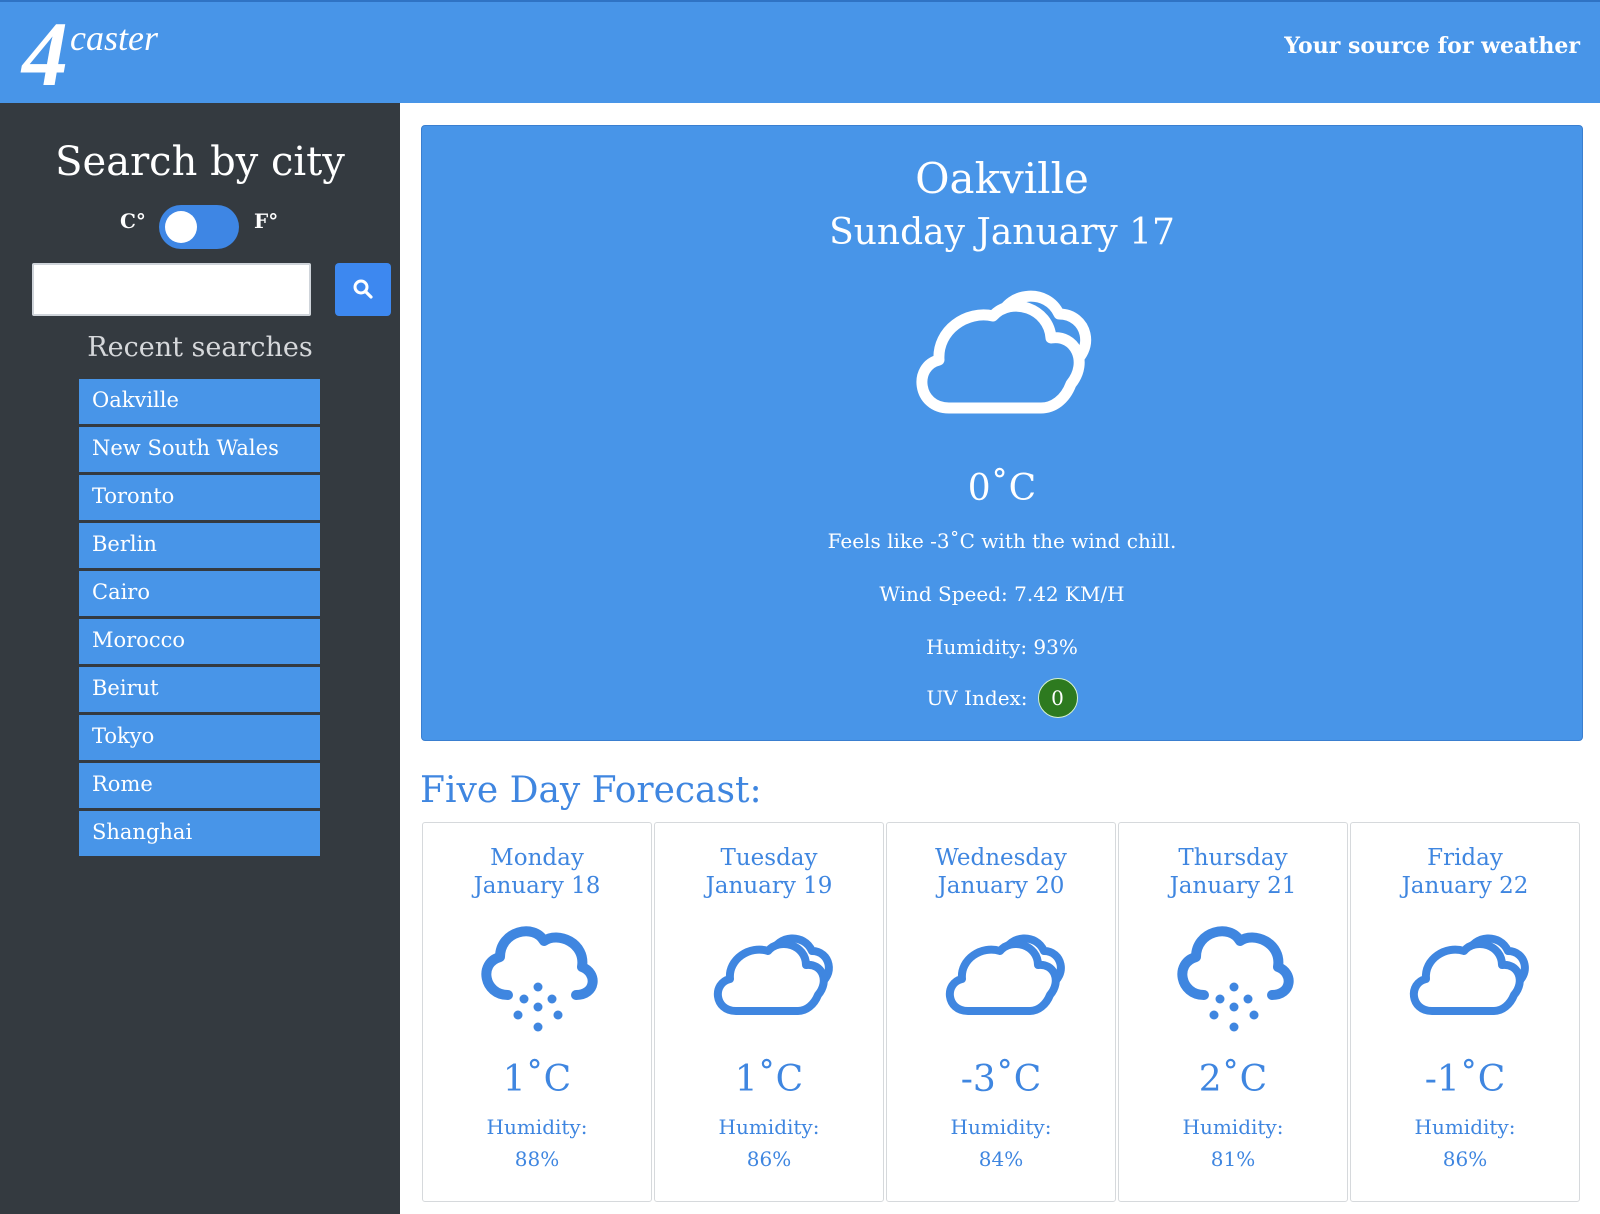 Image resolution: width=1600 pixels, height=1214 pixels. Describe the element at coordinates (1002, 178) in the screenshot. I see `current-city: Oakville` at that location.